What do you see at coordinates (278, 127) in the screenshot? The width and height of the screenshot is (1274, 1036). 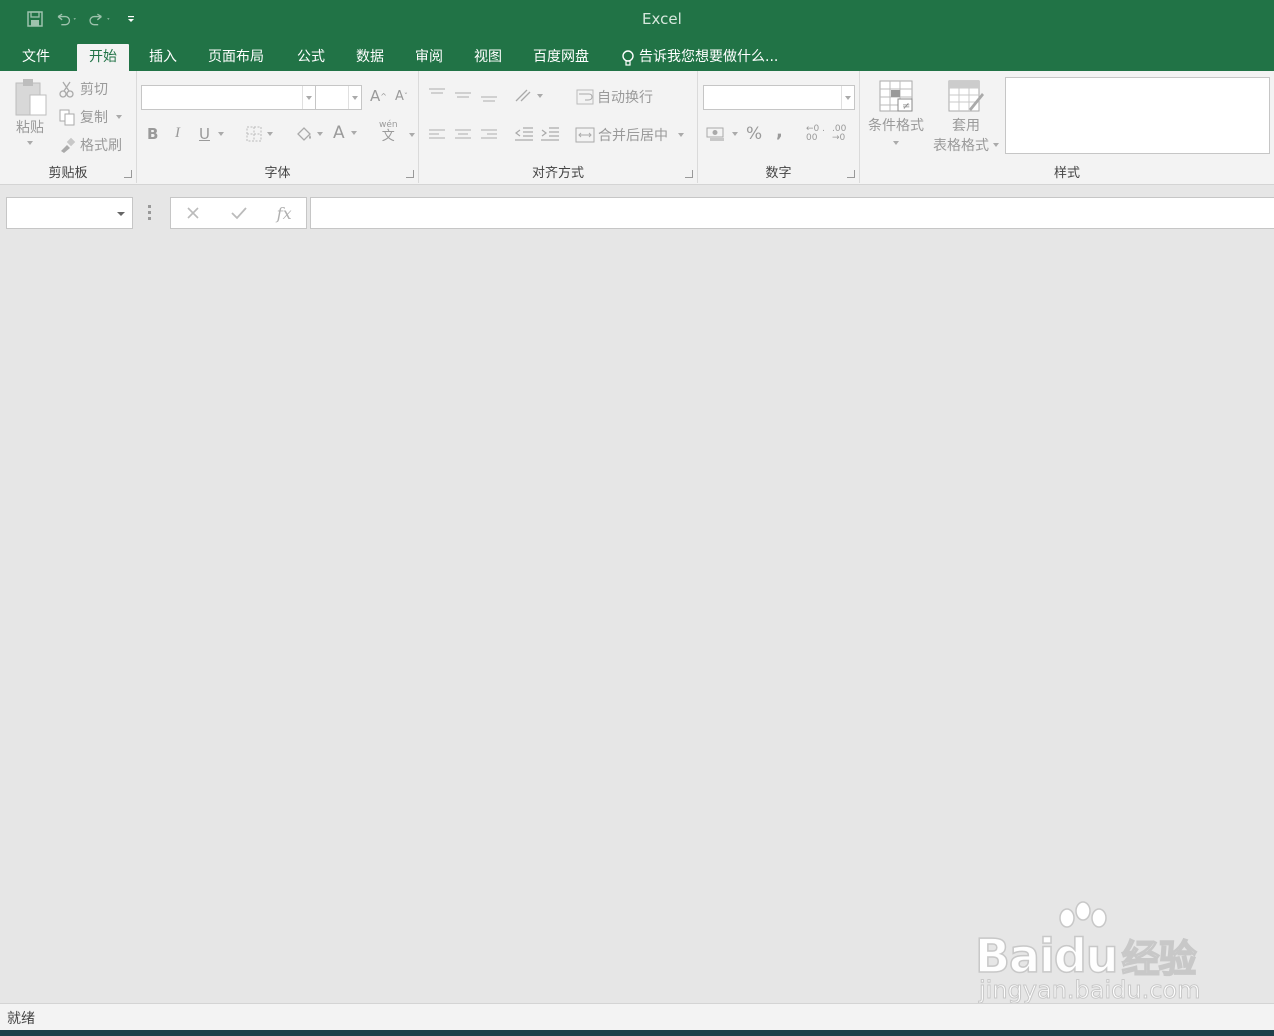 I see `font-group: A ^ Aˇ B I U A wén 文 字体` at bounding box center [278, 127].